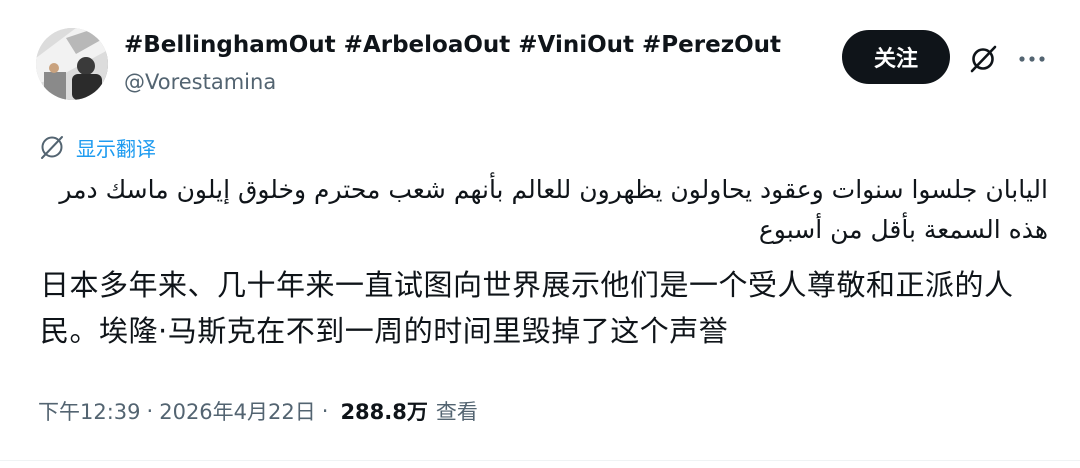 The height and width of the screenshot is (468, 1080). Describe the element at coordinates (72, 64) in the screenshot. I see `avatar` at that location.